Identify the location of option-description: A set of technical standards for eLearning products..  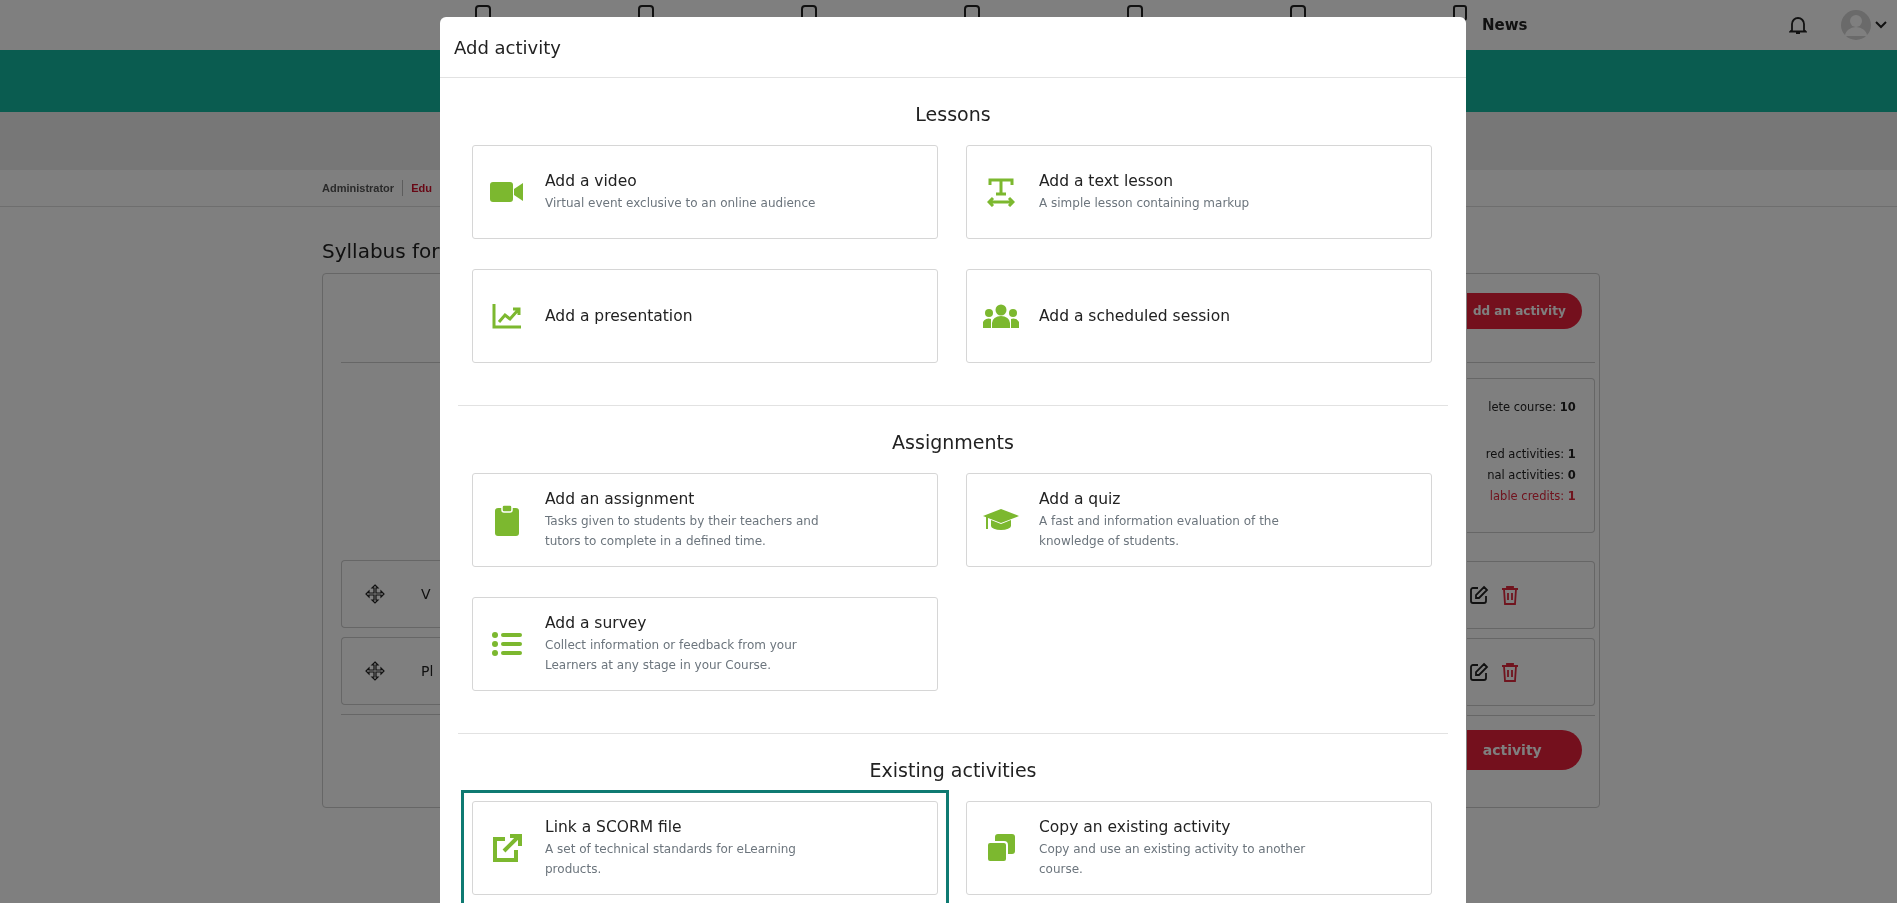
(671, 859).